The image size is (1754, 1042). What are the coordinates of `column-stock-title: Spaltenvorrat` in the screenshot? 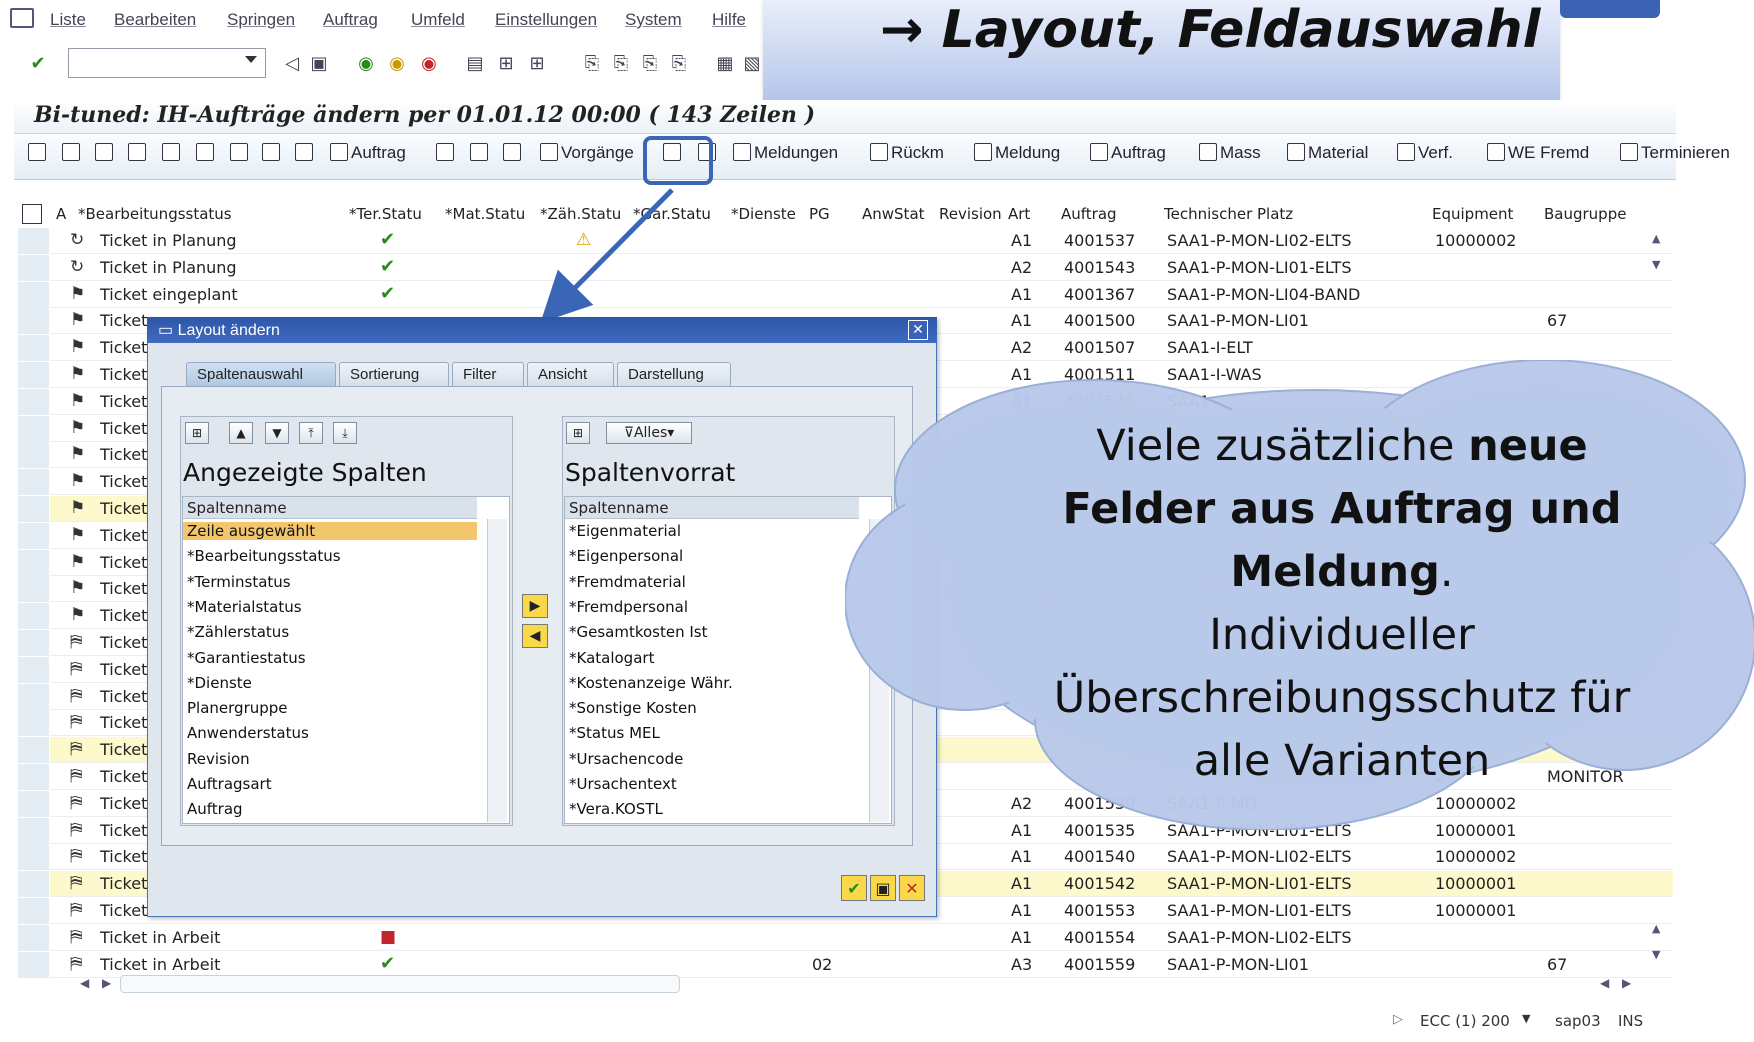 It's located at (650, 472).